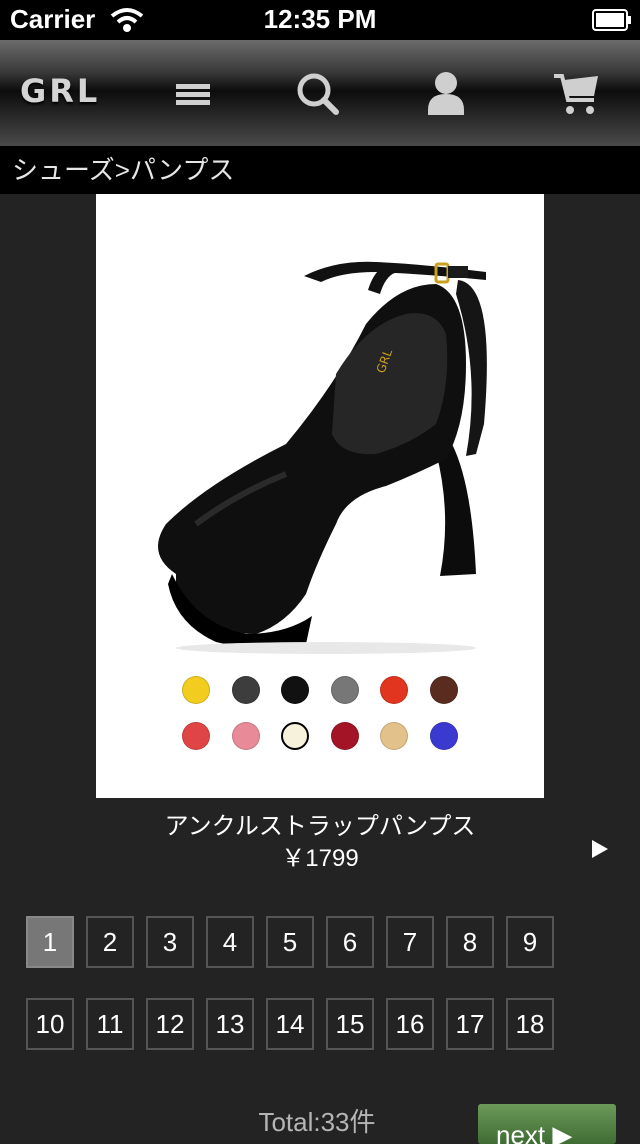 Image resolution: width=640 pixels, height=1144 pixels. What do you see at coordinates (410, 942) in the screenshot?
I see `page-button: 7` at bounding box center [410, 942].